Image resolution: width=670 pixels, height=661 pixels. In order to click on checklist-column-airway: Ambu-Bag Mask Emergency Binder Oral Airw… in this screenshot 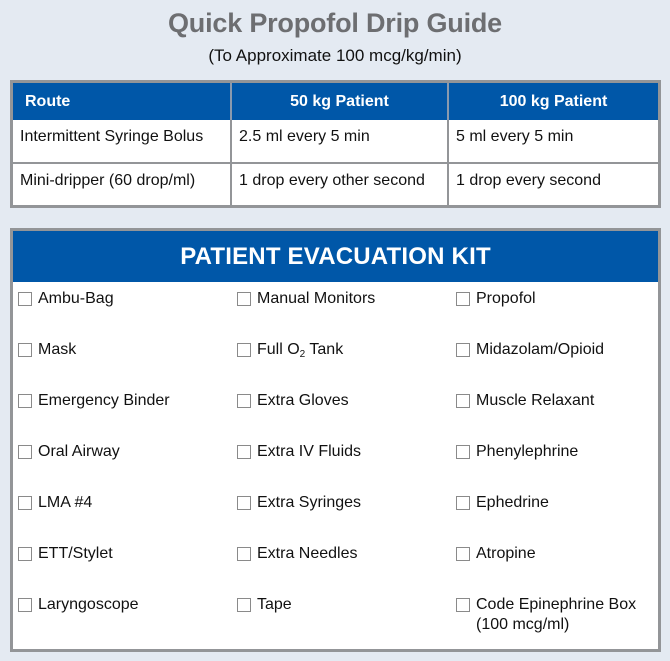, I will do `click(94, 467)`.